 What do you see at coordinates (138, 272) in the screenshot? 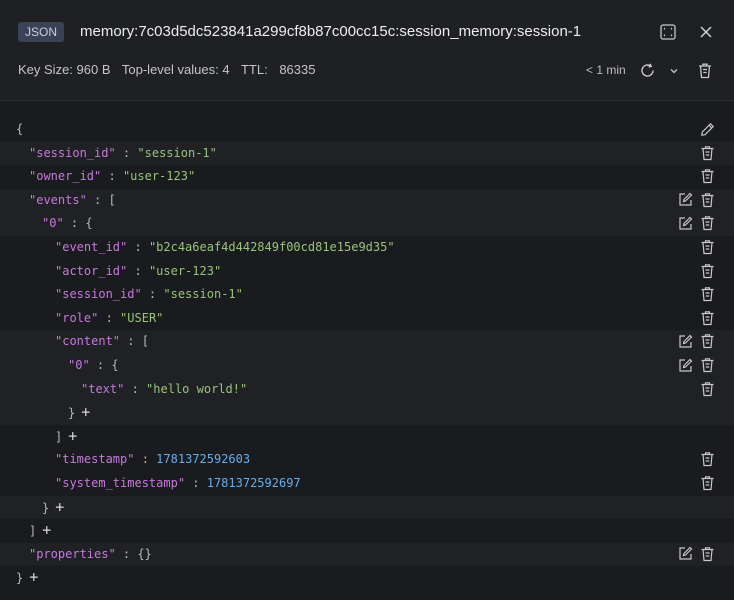
I see `json-row-content: "actor_id" : "user-123"` at bounding box center [138, 272].